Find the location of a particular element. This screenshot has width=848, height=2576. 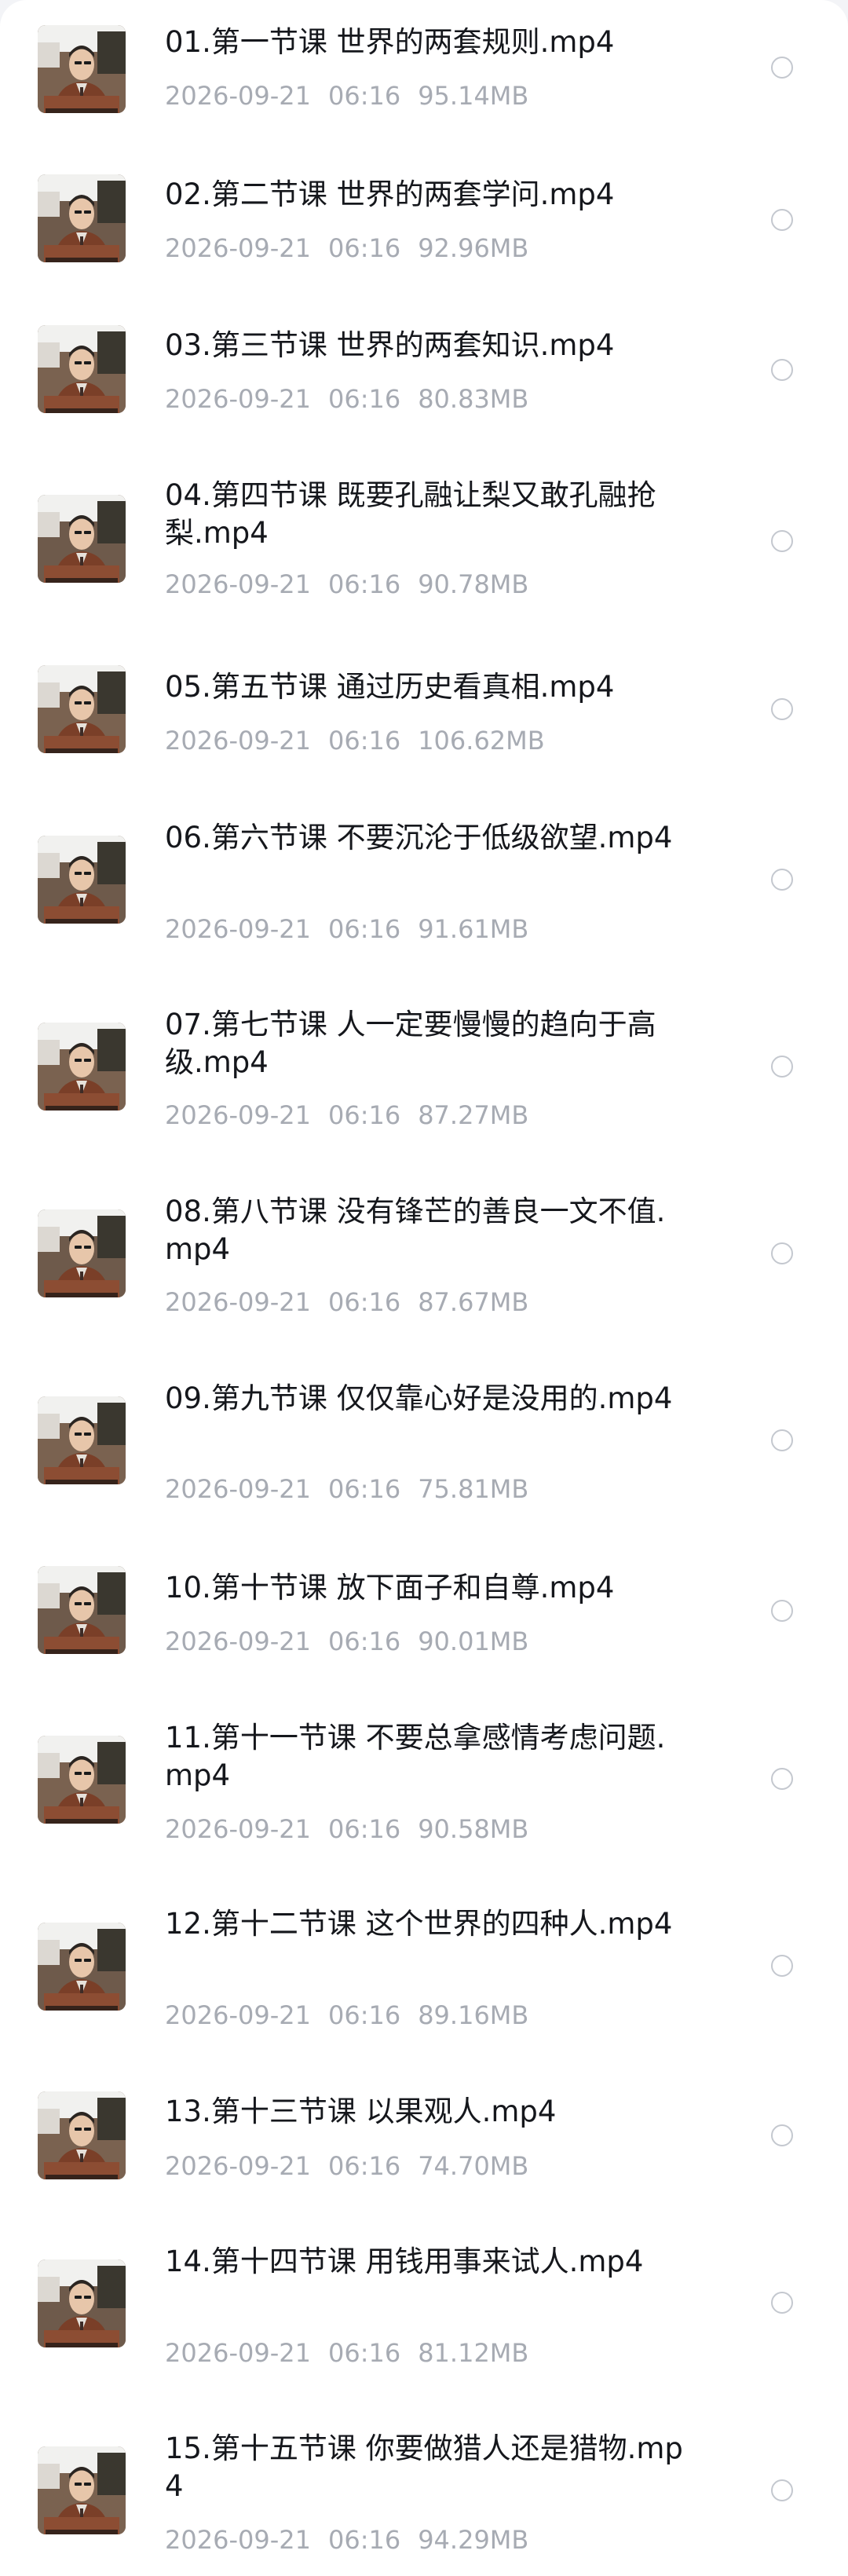

file-meta: 2026-09-21 06:16 90.01MB is located at coordinates (346, 1642).